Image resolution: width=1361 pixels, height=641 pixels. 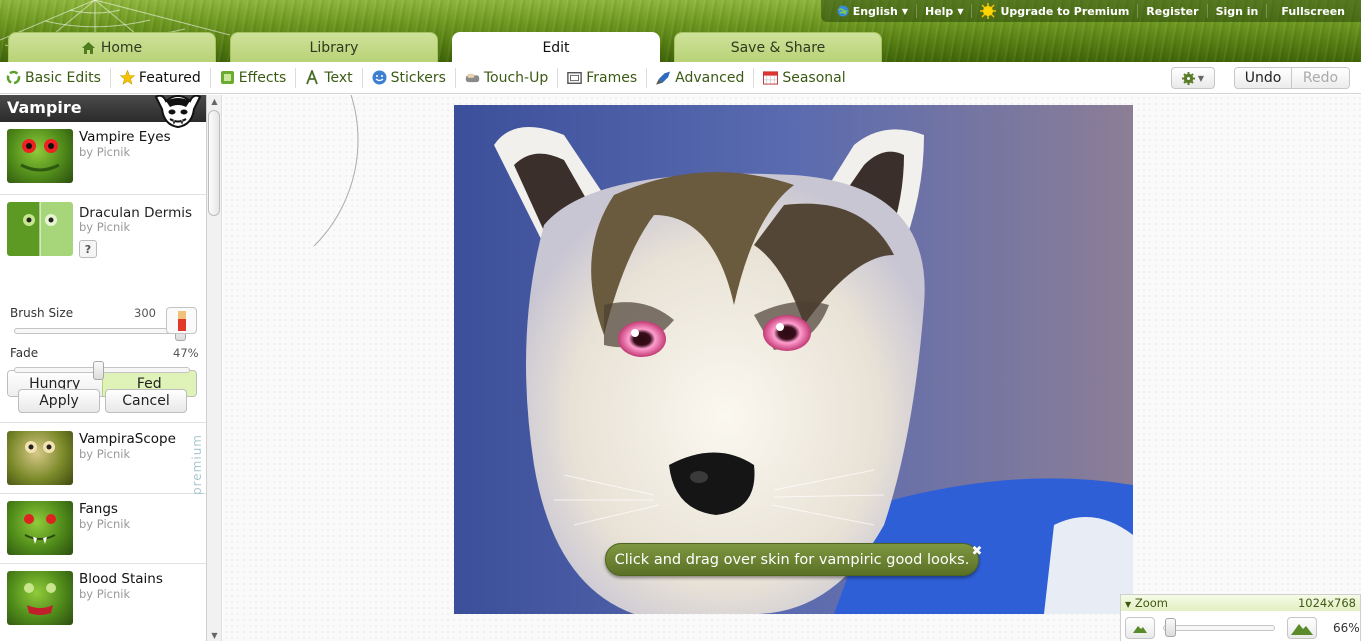 I want to click on brush-preview-button, so click(x=181, y=320).